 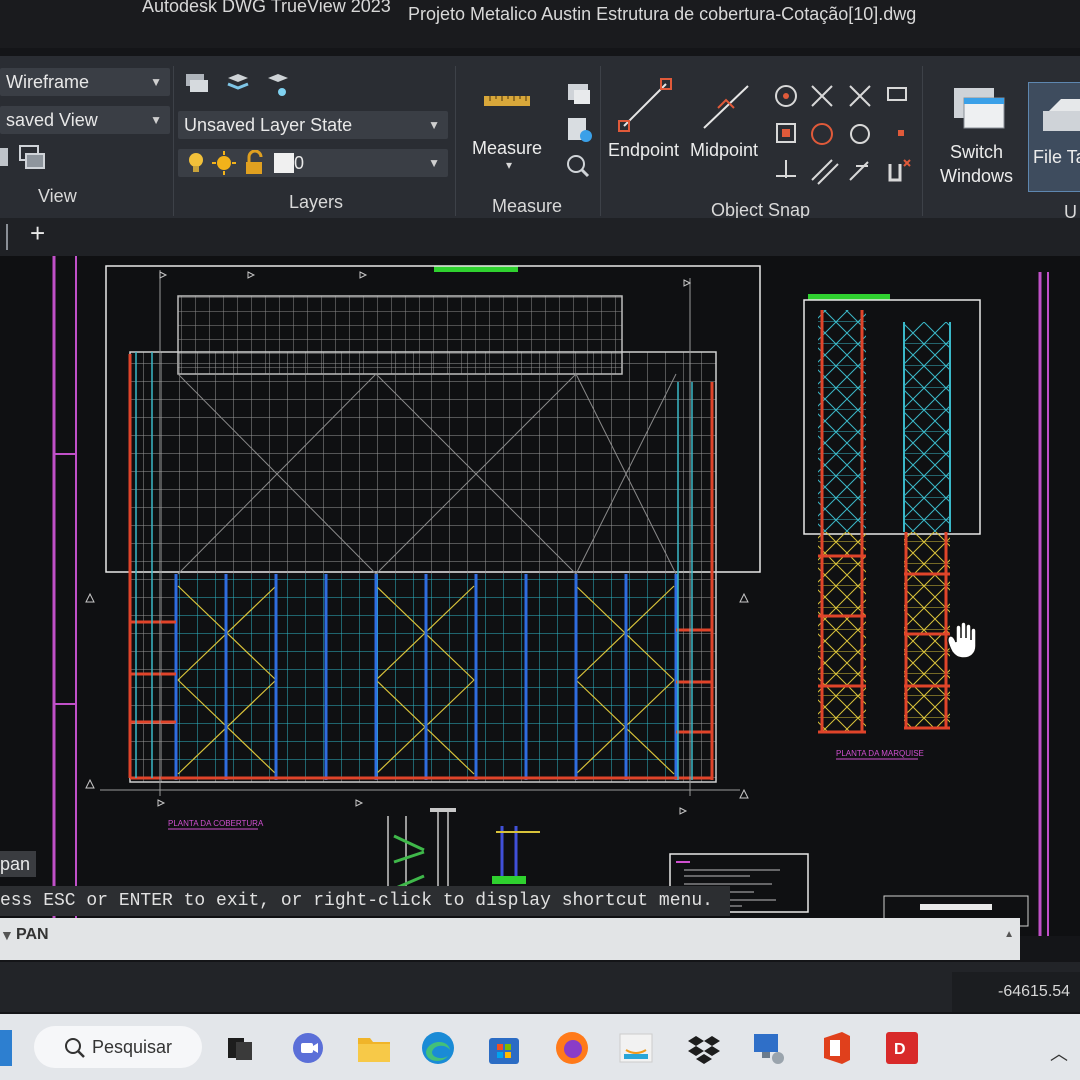 I want to click on layer-state-dropdown: Unsaved Layer State ▼, so click(x=313, y=125).